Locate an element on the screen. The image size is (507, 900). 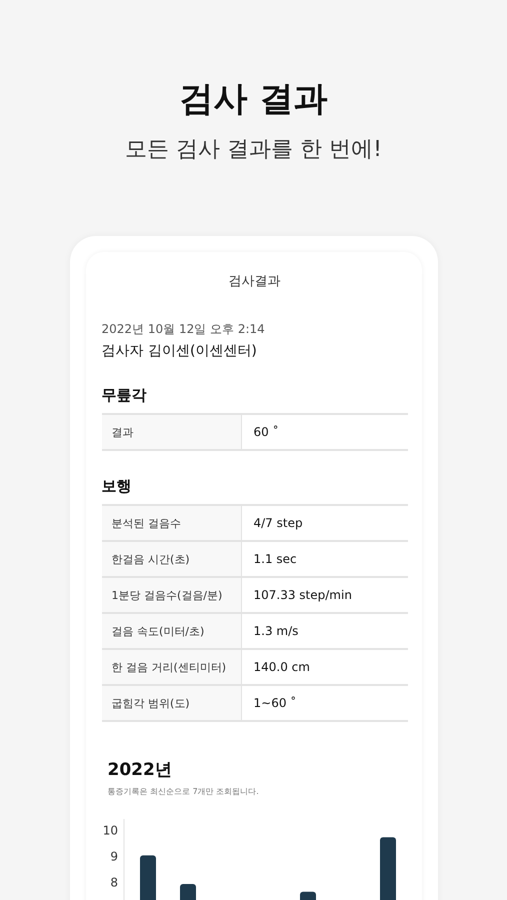
year-heading: 2022년 is located at coordinates (139, 770).